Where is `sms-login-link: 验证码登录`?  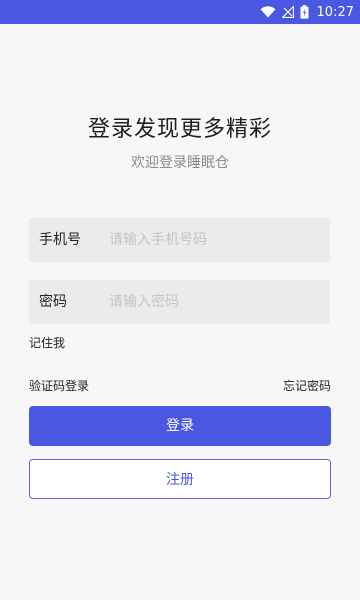 sms-login-link: 验证码登录 is located at coordinates (59, 385).